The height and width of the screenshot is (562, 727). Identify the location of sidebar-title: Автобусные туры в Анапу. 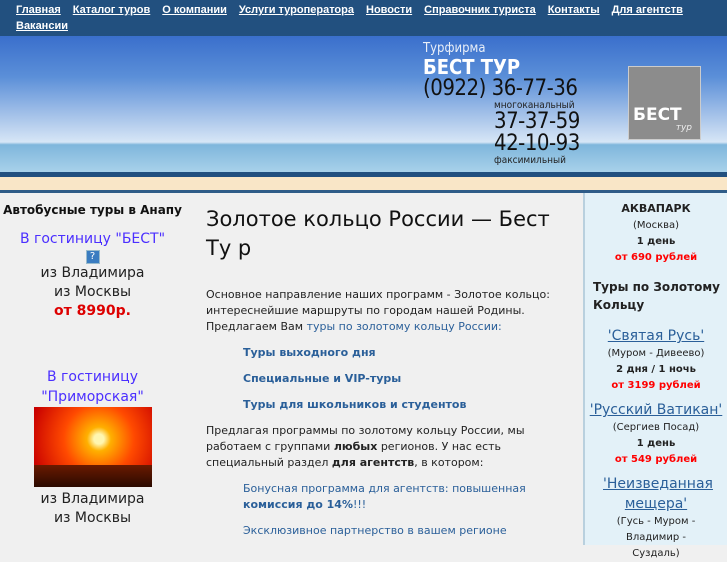
(92, 210).